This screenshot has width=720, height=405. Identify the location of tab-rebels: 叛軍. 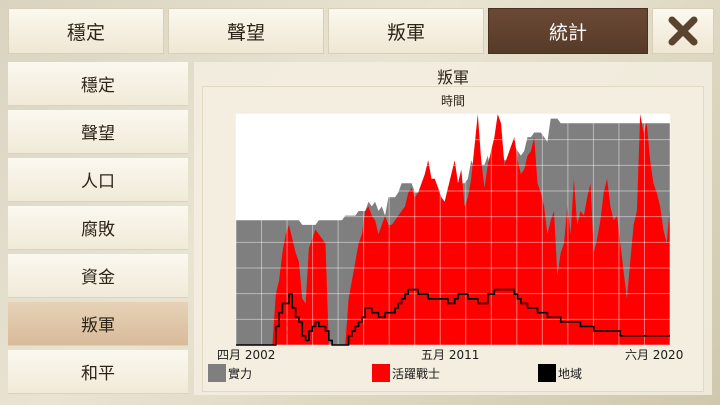
(406, 31).